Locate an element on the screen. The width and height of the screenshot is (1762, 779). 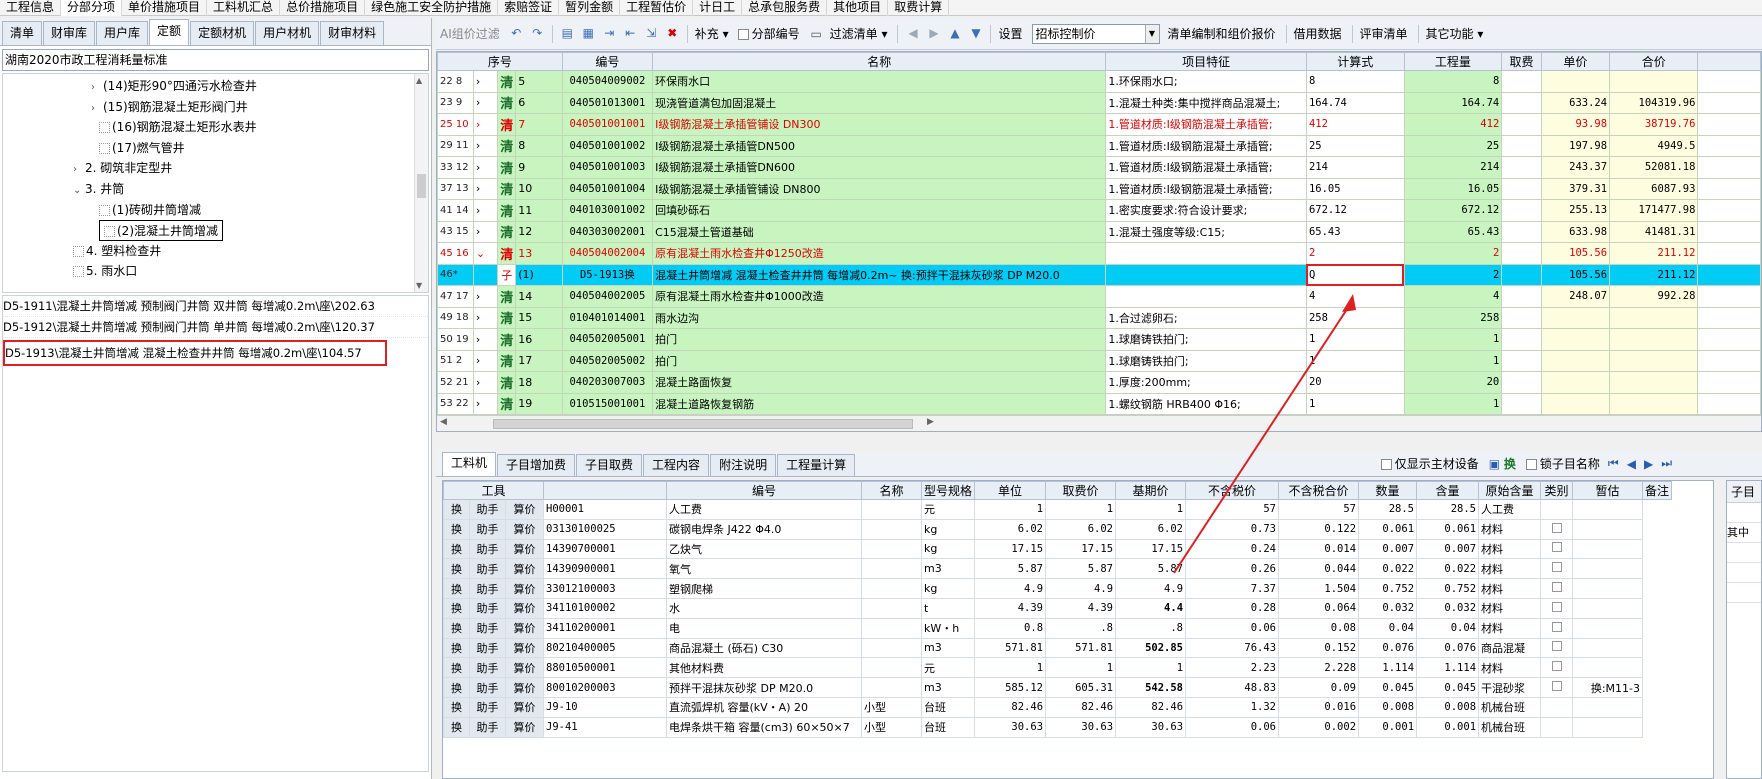
item-name: 原有混凝土雨水检查井Φ1250改造 is located at coordinates (879, 253).